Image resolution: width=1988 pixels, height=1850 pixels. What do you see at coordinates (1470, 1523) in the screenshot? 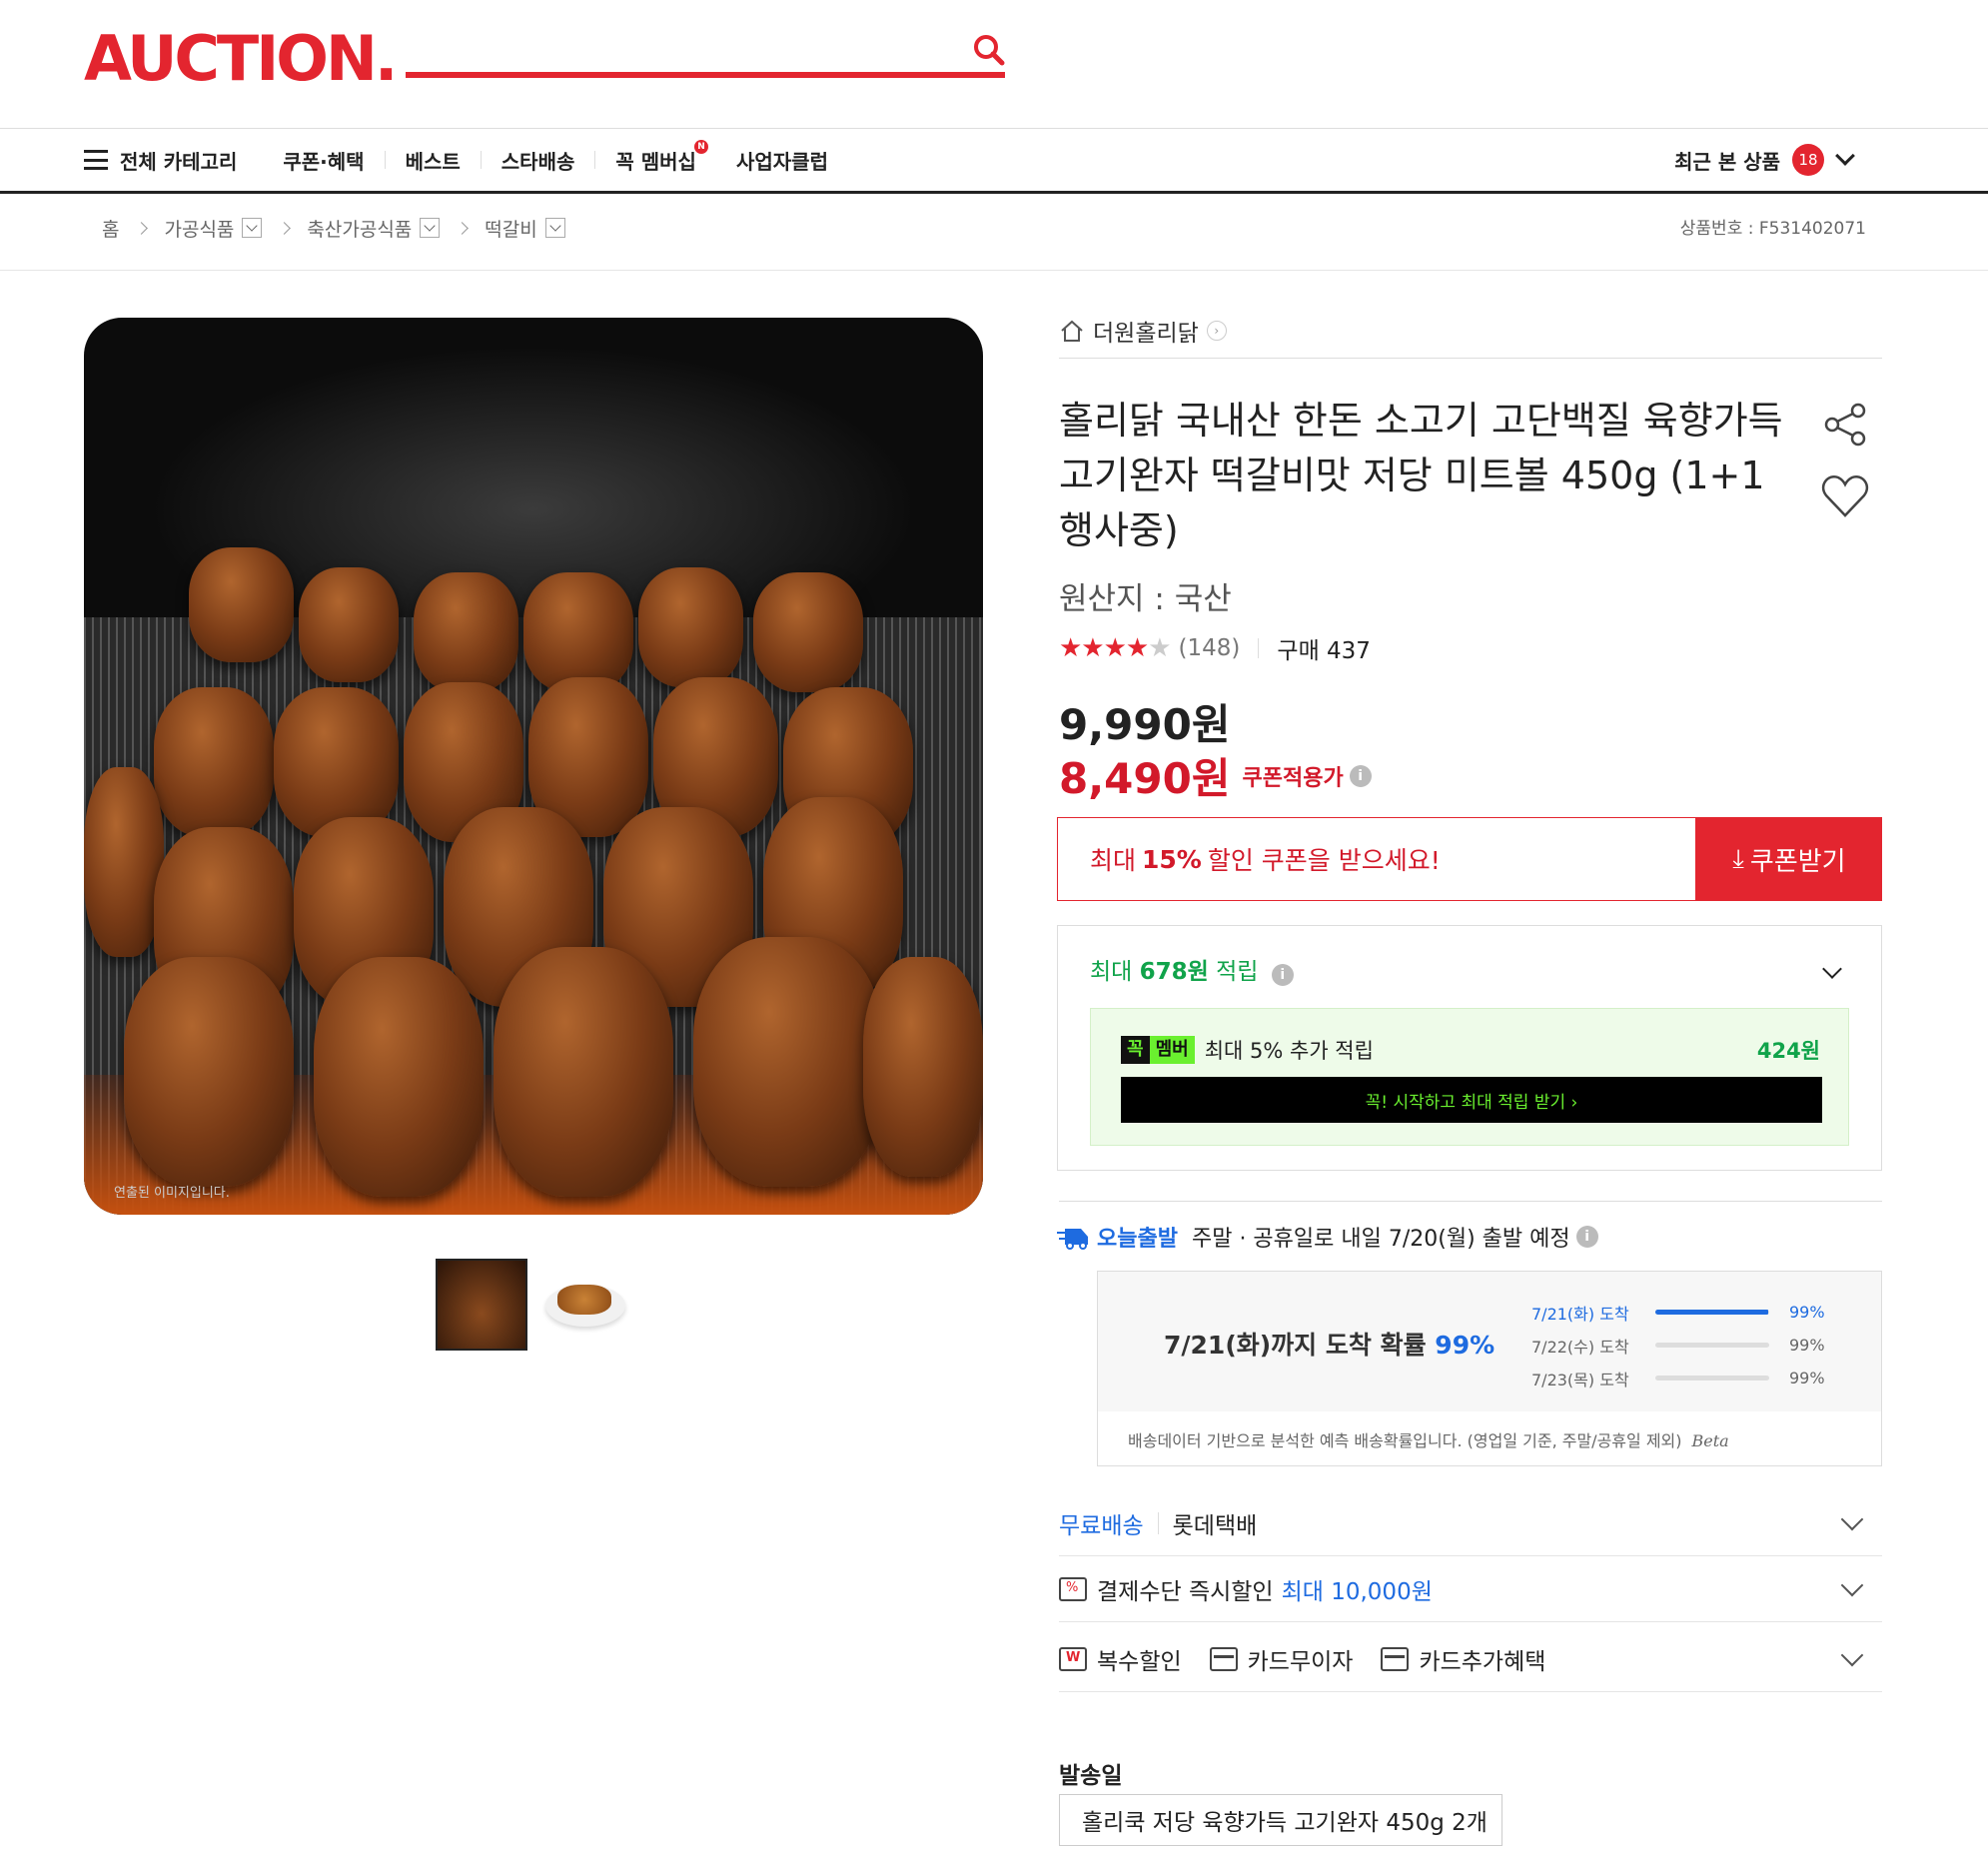
I see `delivery-option-row: 무료배송 롯데택배` at bounding box center [1470, 1523].